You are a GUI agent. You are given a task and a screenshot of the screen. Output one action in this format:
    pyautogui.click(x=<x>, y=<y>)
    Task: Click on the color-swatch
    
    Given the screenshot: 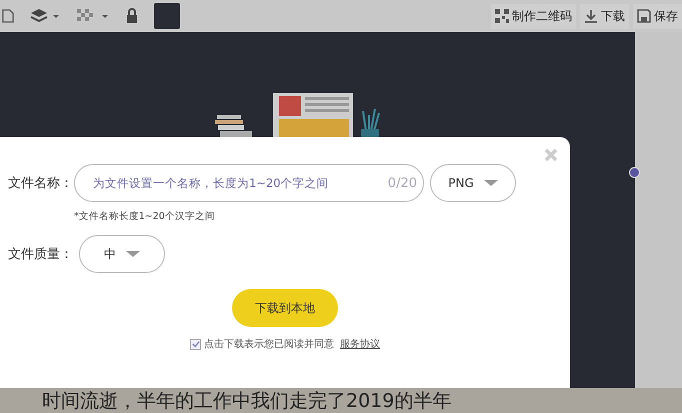 What is the action you would take?
    pyautogui.click(x=167, y=16)
    